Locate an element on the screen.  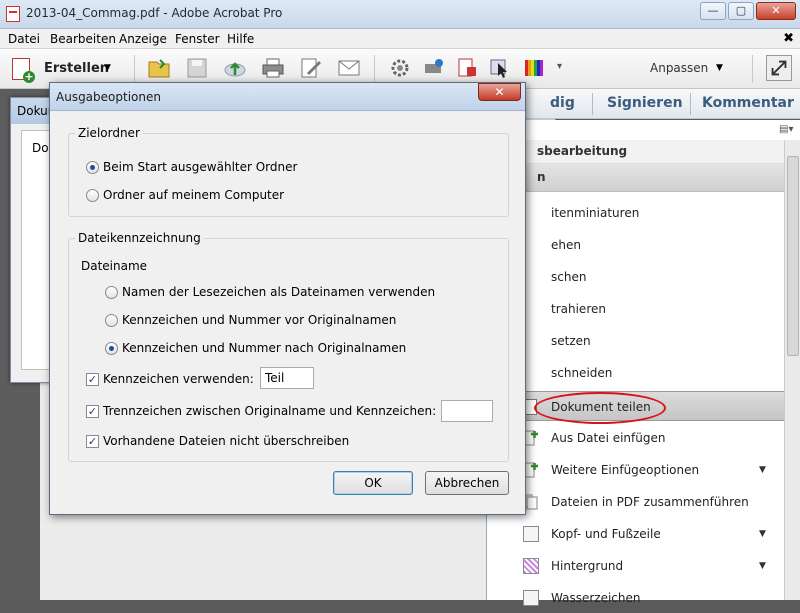
panel-item-label: Dateien in PDF zusammenführen is located at coordinates (650, 502).